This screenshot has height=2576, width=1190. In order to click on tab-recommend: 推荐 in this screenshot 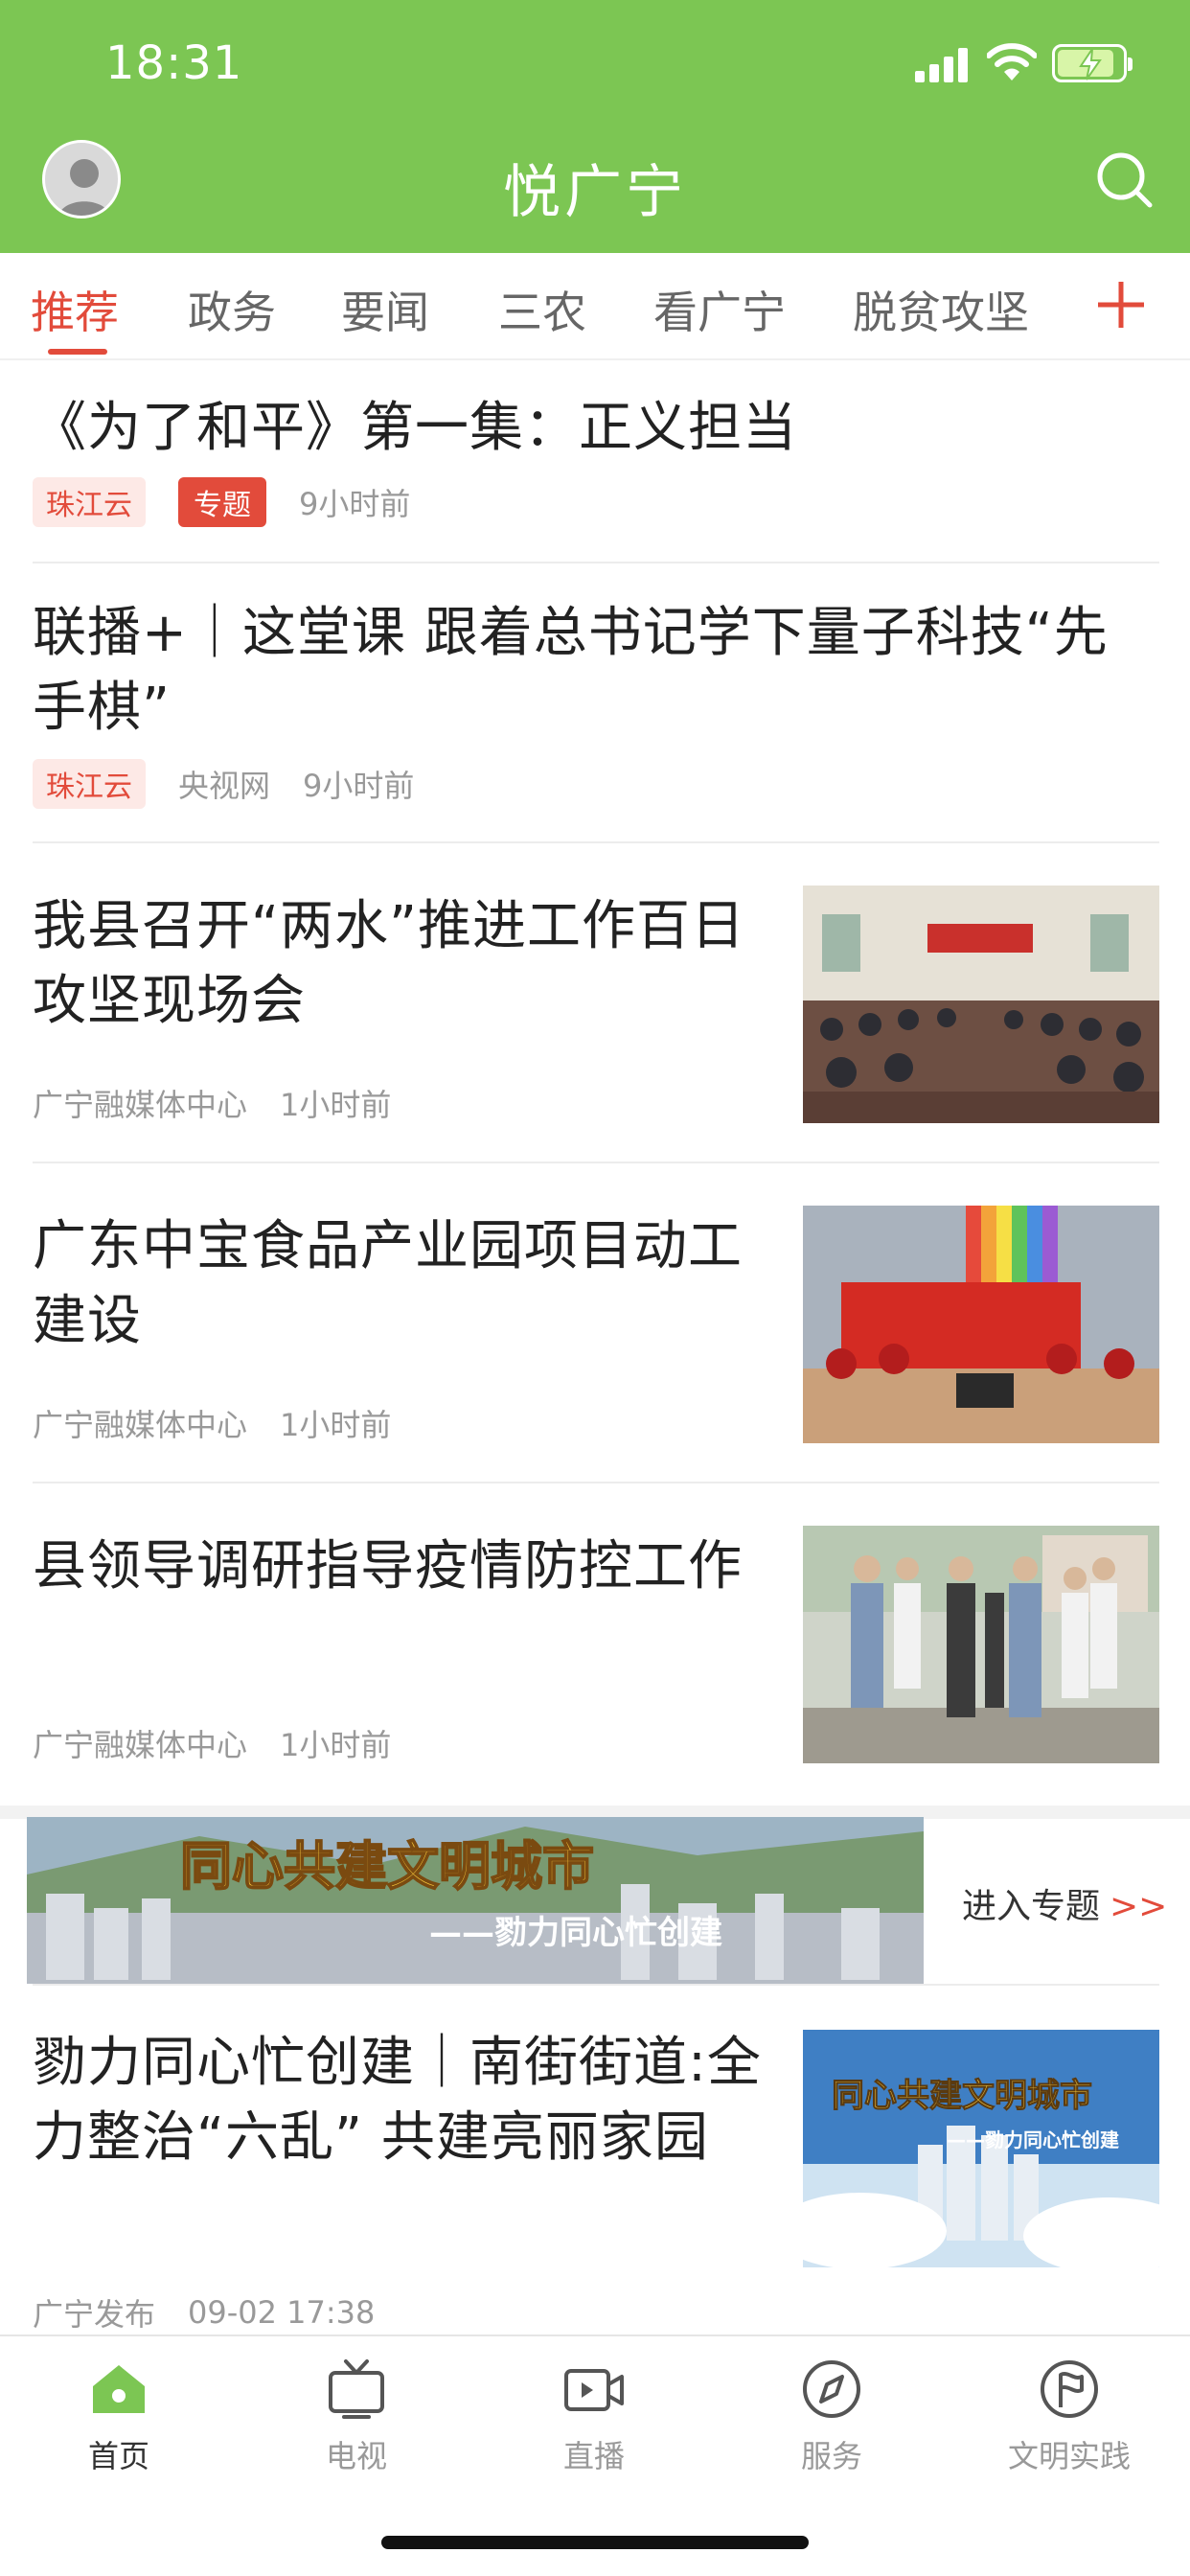, I will do `click(75, 309)`.